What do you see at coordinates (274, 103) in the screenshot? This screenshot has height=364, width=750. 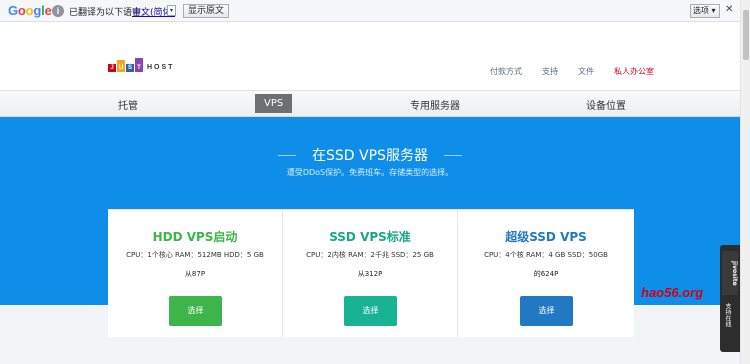 I see `nav-item-vps: VPS` at bounding box center [274, 103].